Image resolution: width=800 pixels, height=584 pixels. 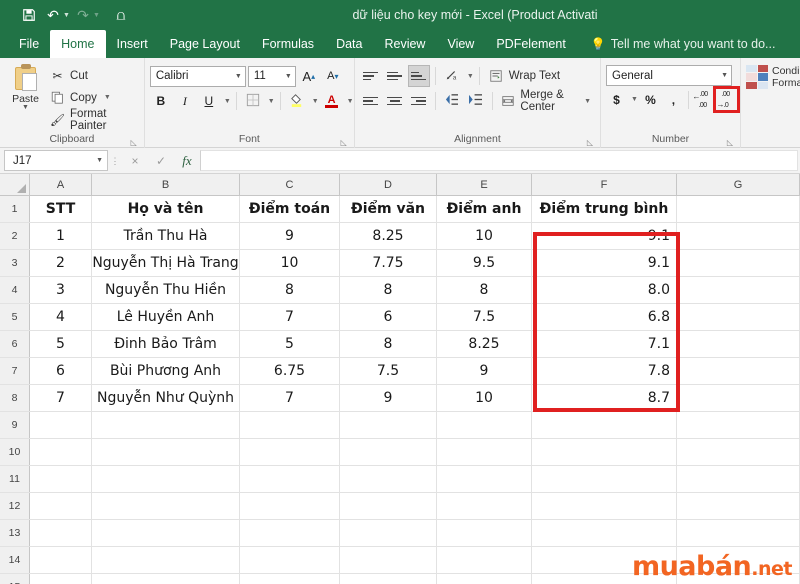 I want to click on cell-a15, so click(x=61, y=579).